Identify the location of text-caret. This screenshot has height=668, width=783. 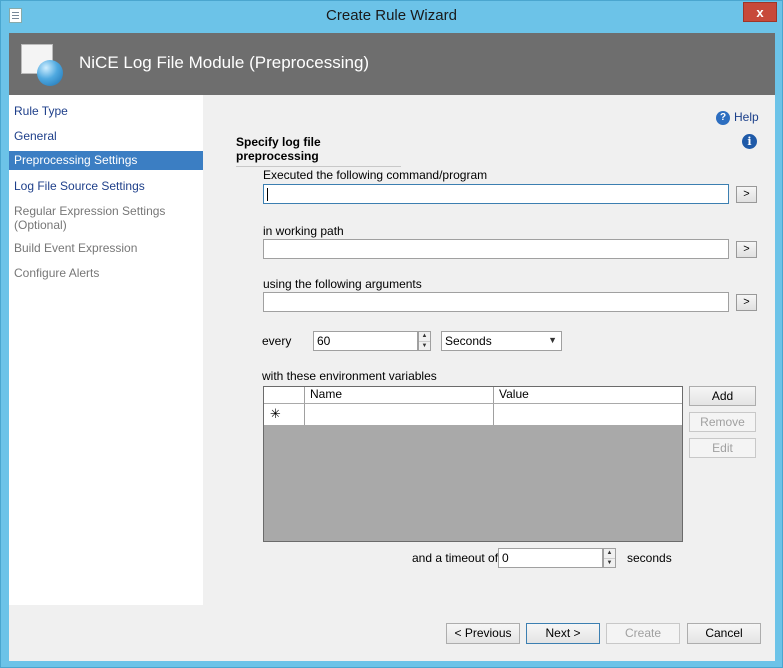
(267, 194).